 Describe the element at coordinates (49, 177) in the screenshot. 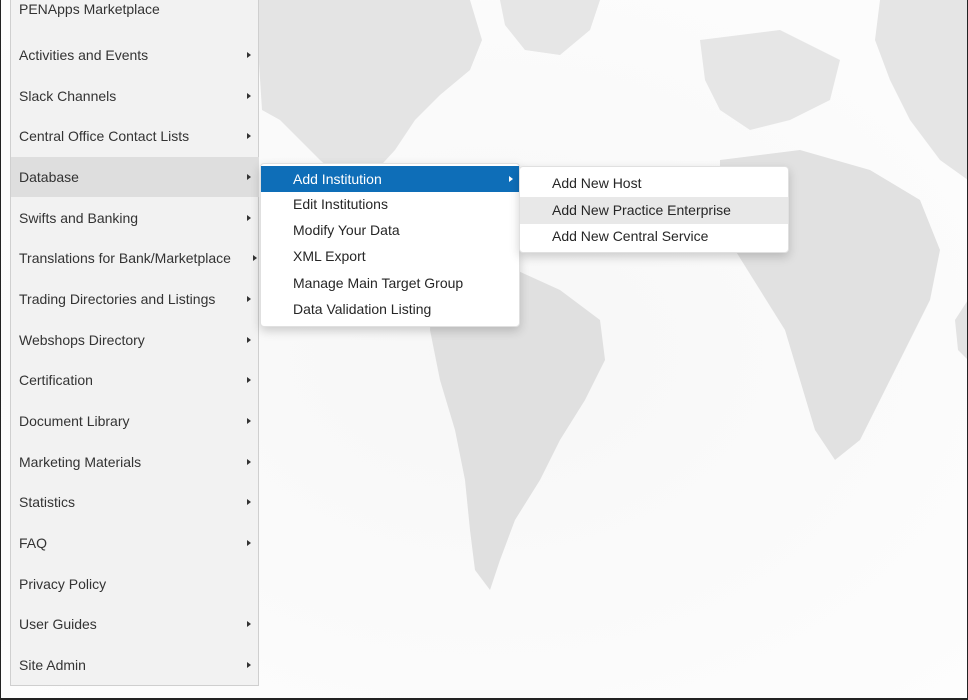

I see `menu-item-label: Database` at that location.